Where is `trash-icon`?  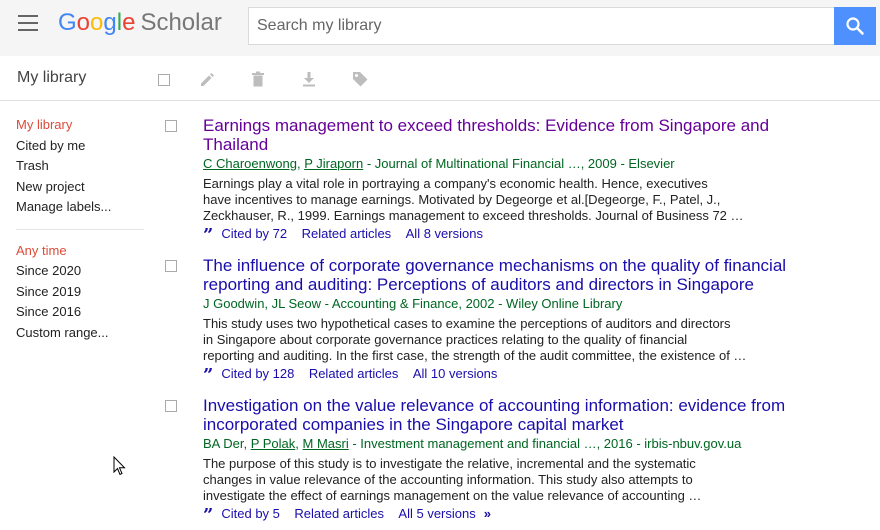
trash-icon is located at coordinates (258, 79).